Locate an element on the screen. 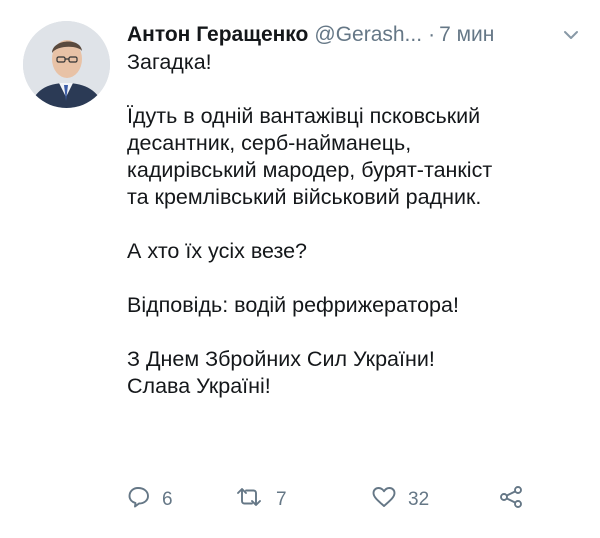 This screenshot has width=600, height=538. avatar is located at coordinates (66, 64).